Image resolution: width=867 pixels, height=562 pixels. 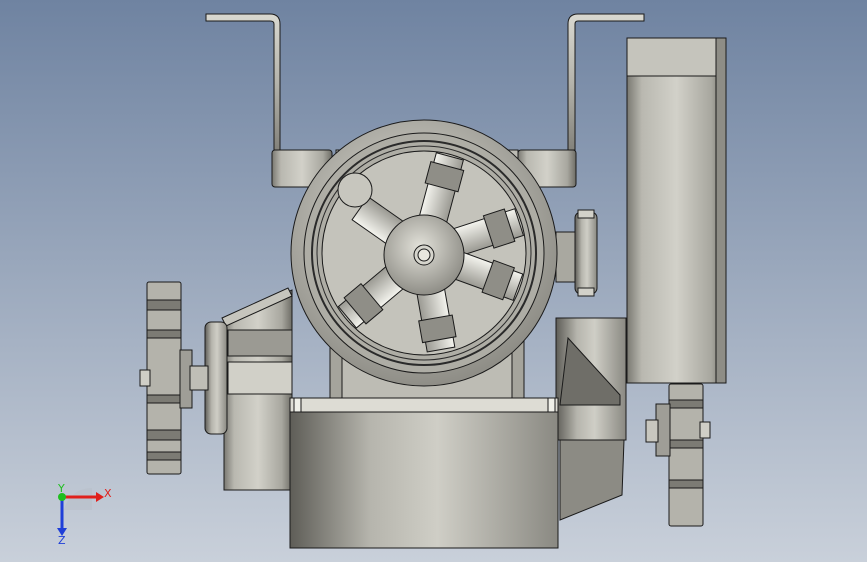 I want to click on motor-housing, so click(x=591, y=419).